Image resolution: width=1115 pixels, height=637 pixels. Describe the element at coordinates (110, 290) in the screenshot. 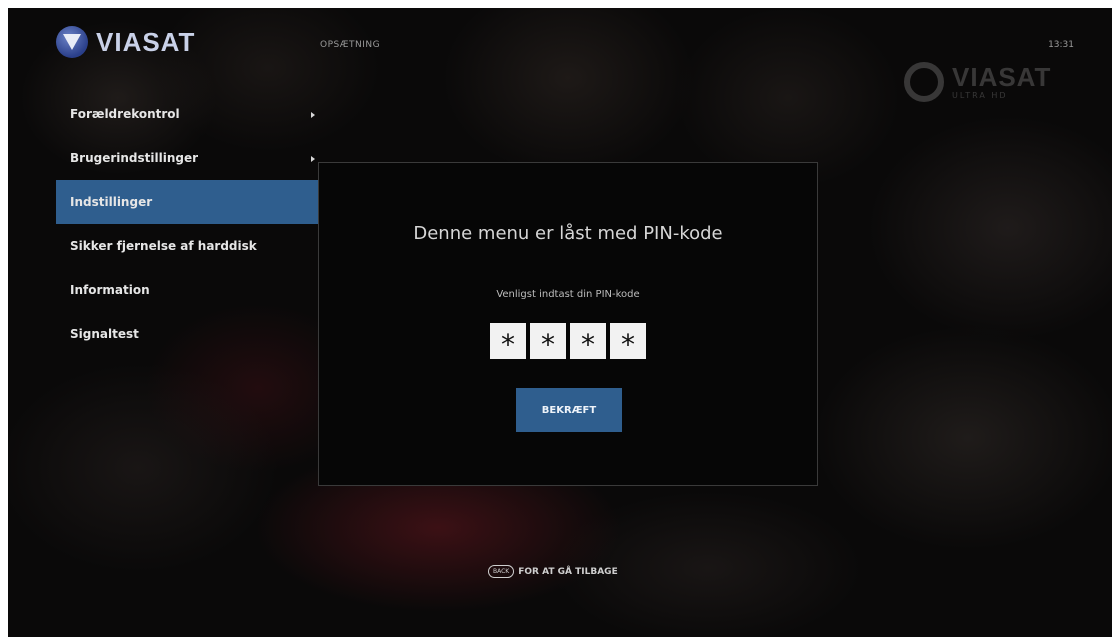

I see `menu-item-label: Information` at that location.